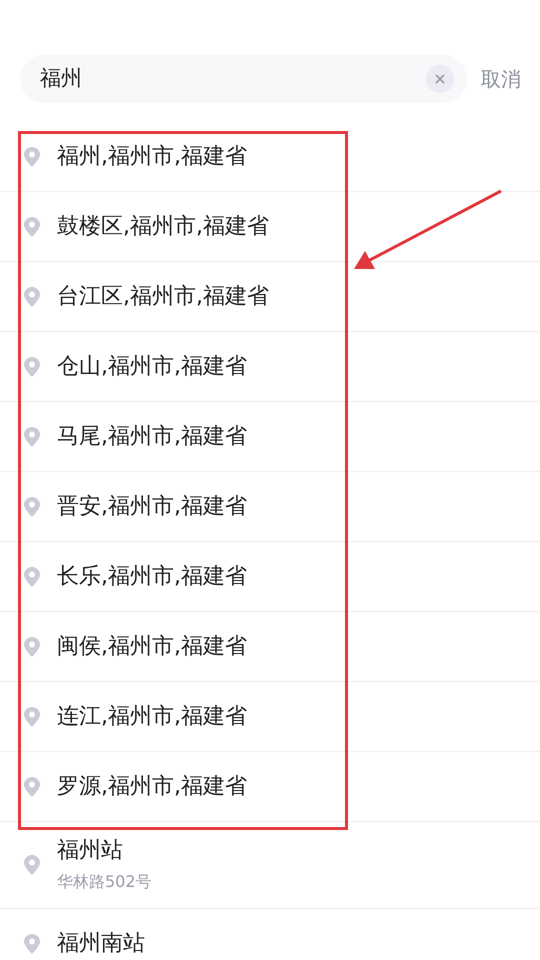 The height and width of the screenshot is (960, 540). I want to click on result-item: 闽侯,福州市,福建省, so click(270, 647).